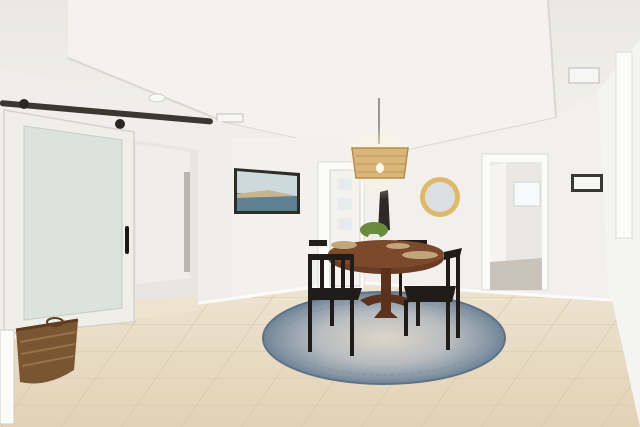 This screenshot has height=427, width=640. What do you see at coordinates (7, 377) in the screenshot?
I see `wall-heater` at bounding box center [7, 377].